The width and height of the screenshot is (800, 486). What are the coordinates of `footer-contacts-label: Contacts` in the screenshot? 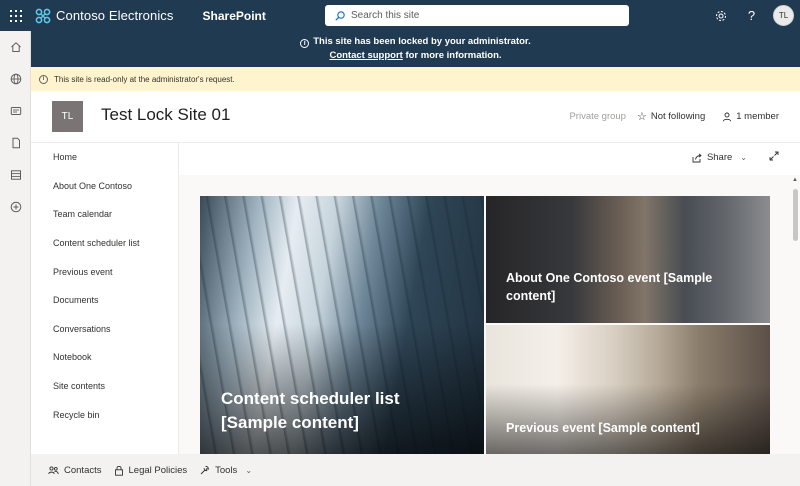 It's located at (83, 470).